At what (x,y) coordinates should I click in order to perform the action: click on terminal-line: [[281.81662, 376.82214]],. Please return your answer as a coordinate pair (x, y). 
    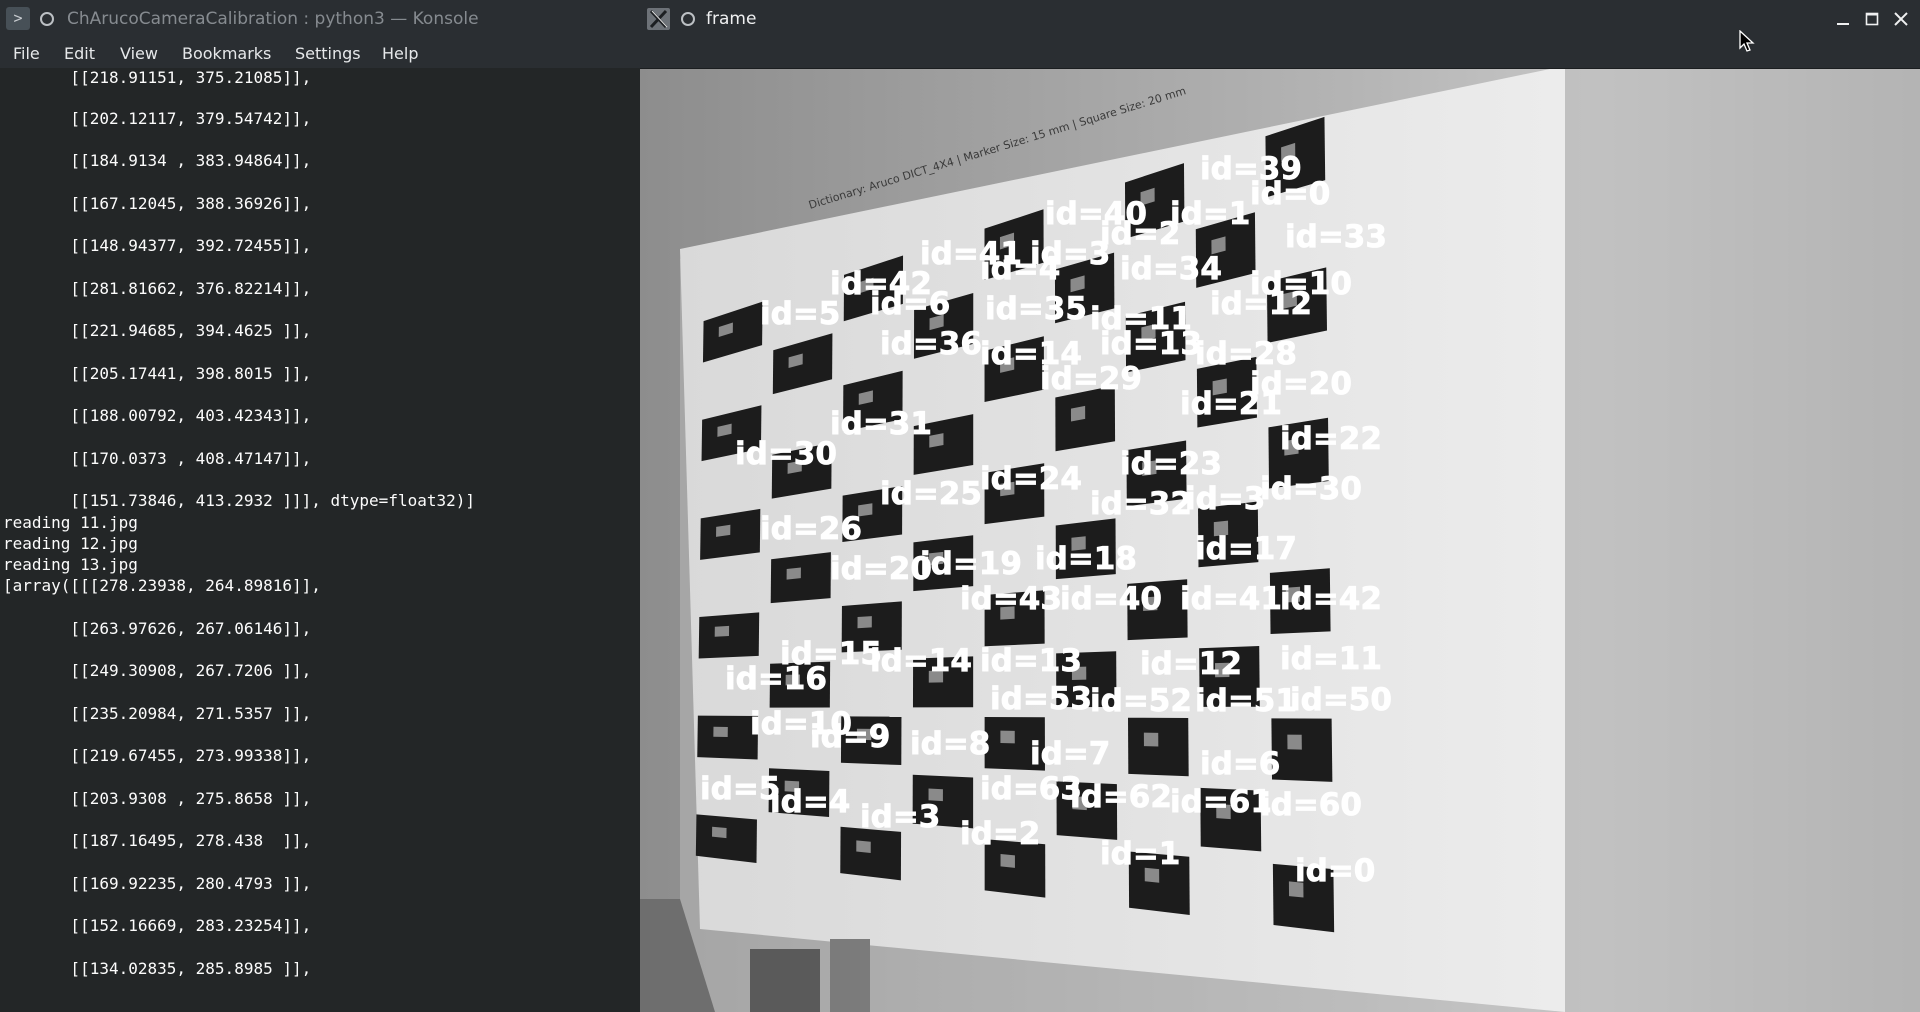
    Looking at the image, I should click on (157, 288).